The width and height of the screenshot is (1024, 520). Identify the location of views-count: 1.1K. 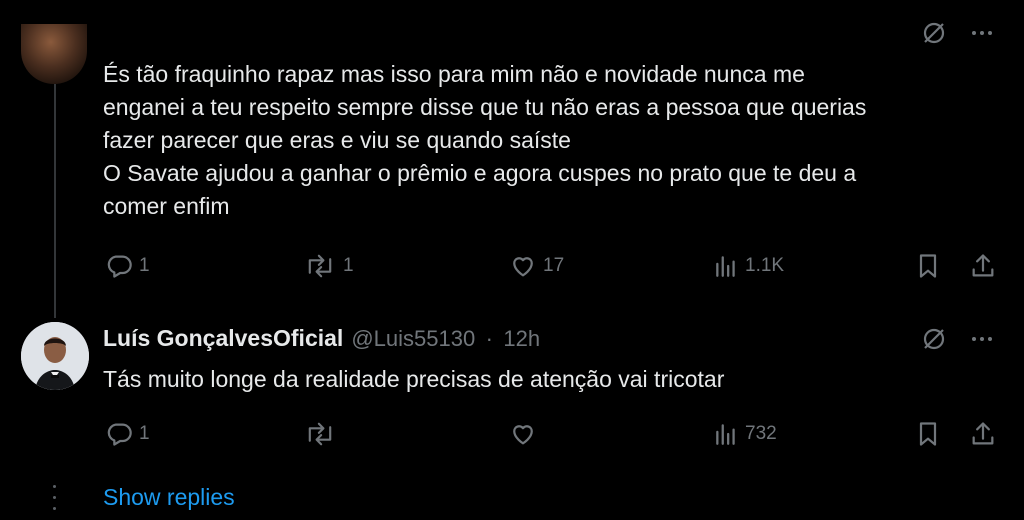
(765, 265).